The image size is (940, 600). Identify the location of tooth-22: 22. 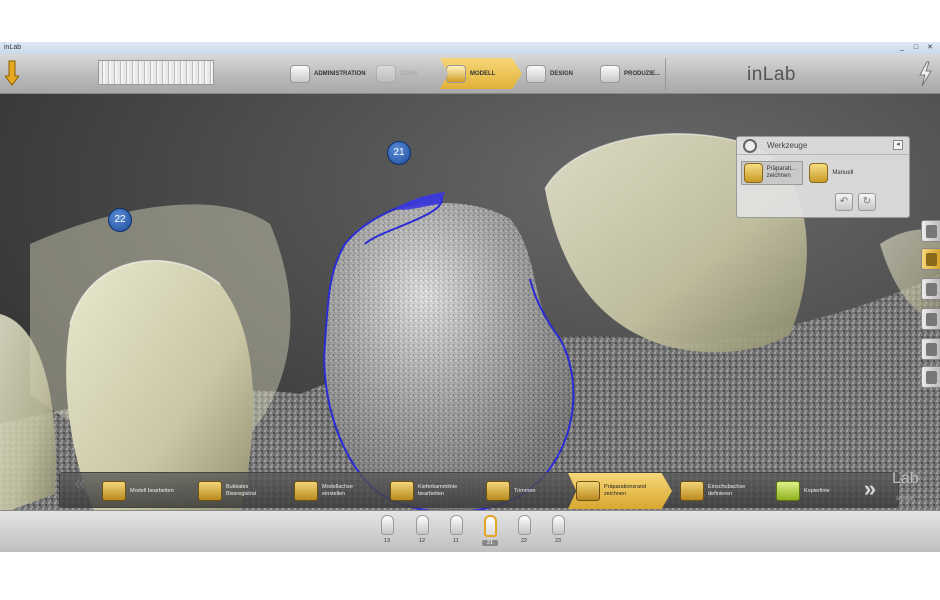
(524, 532).